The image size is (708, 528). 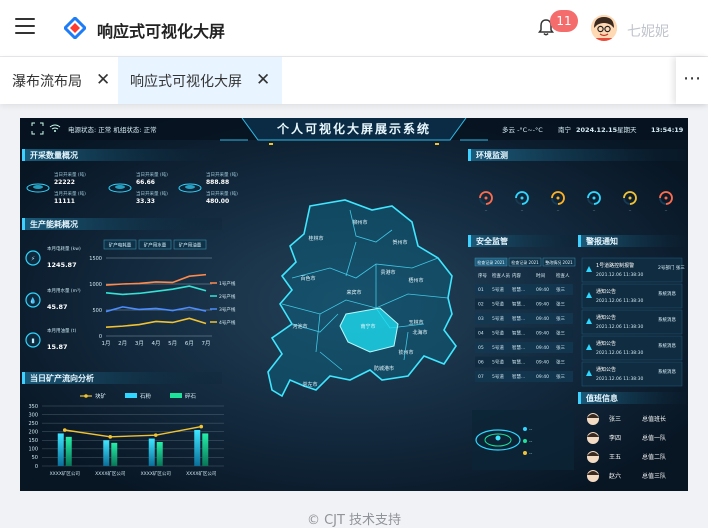 What do you see at coordinates (64, 201) in the screenshot?
I see `stat-value: 11111` at bounding box center [64, 201].